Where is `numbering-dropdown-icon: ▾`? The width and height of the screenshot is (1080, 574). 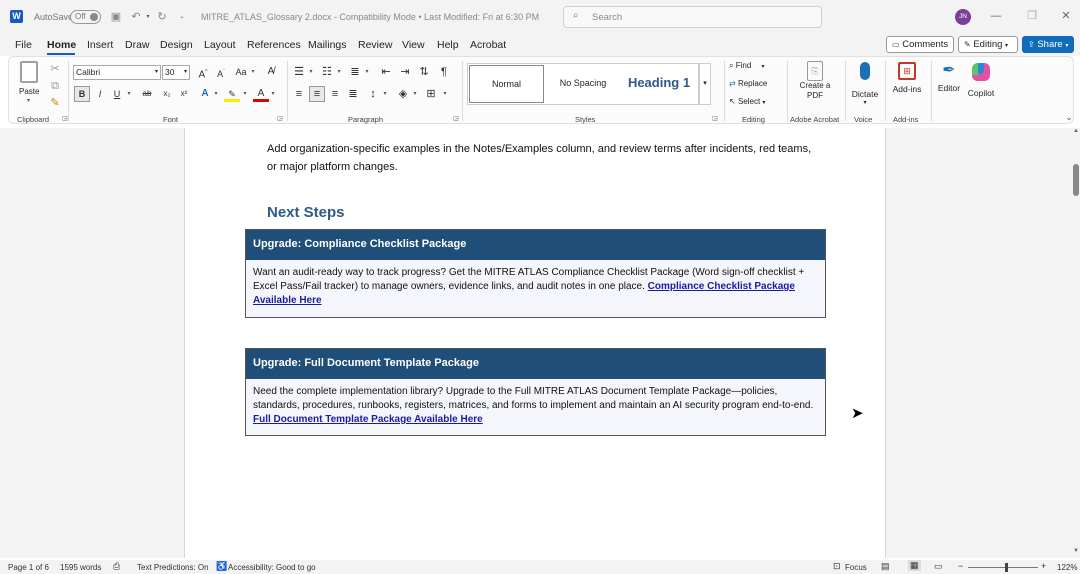
numbering-dropdown-icon: ▾ is located at coordinates (339, 72).